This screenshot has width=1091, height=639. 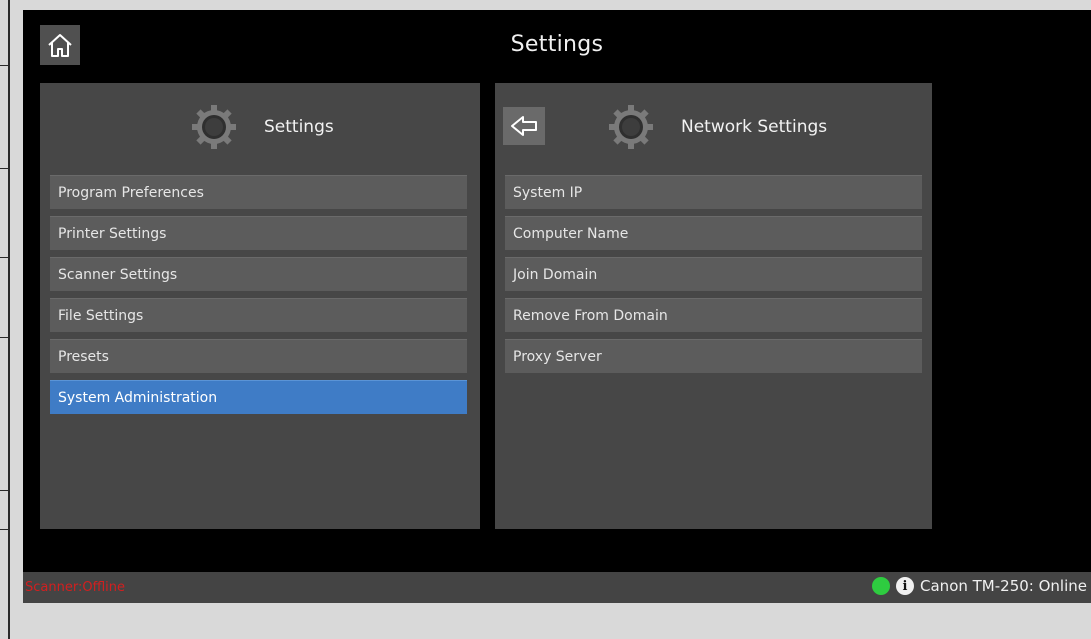 I want to click on menu-item-file-settings: File Settings, so click(x=258, y=315).